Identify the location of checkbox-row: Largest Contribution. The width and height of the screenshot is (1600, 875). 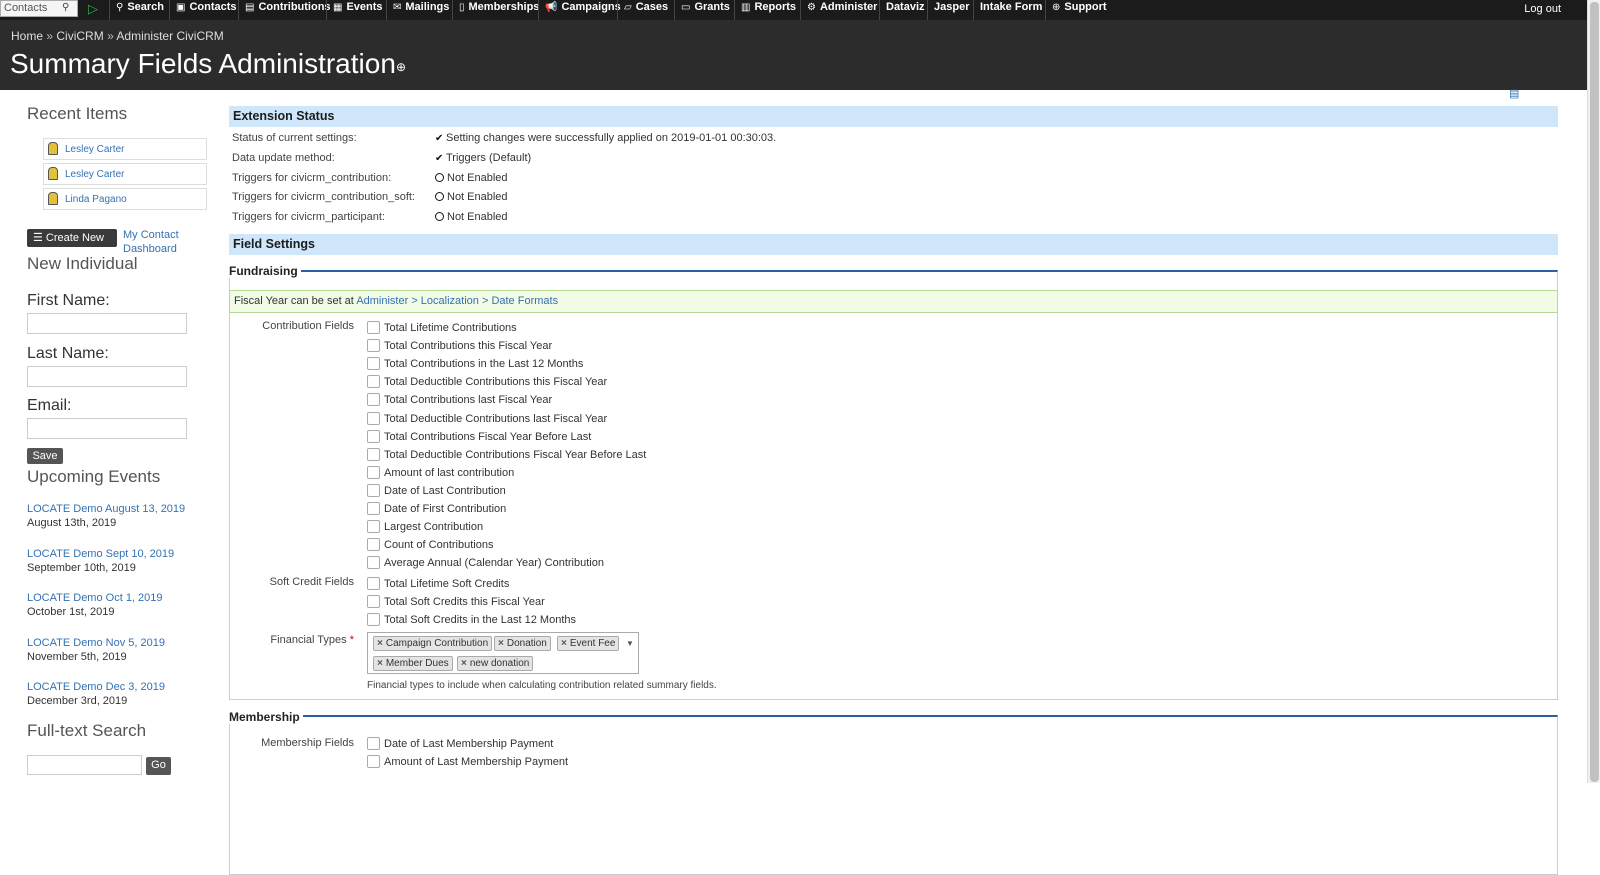
(425, 527).